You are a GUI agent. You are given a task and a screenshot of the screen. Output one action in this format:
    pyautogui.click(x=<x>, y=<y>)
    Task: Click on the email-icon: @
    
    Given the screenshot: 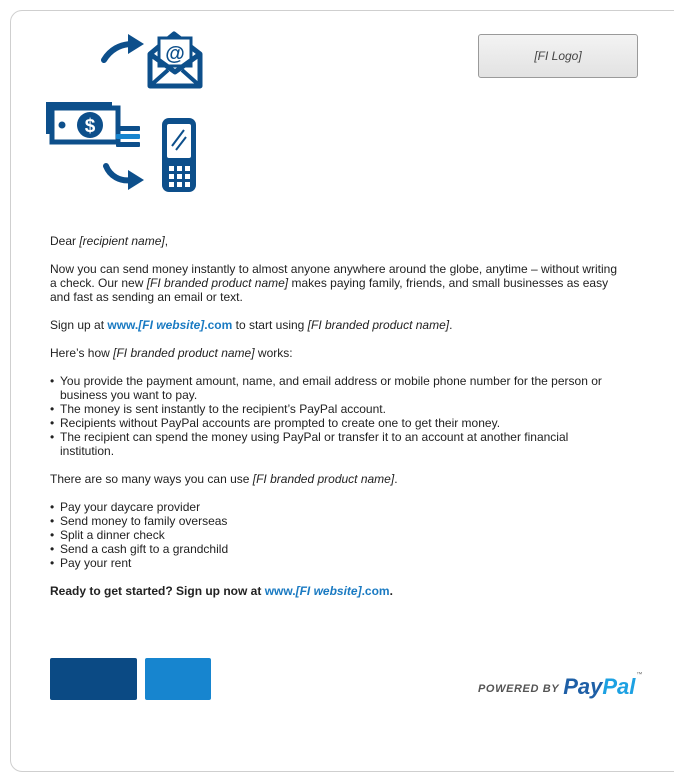 What is the action you would take?
    pyautogui.click(x=175, y=60)
    